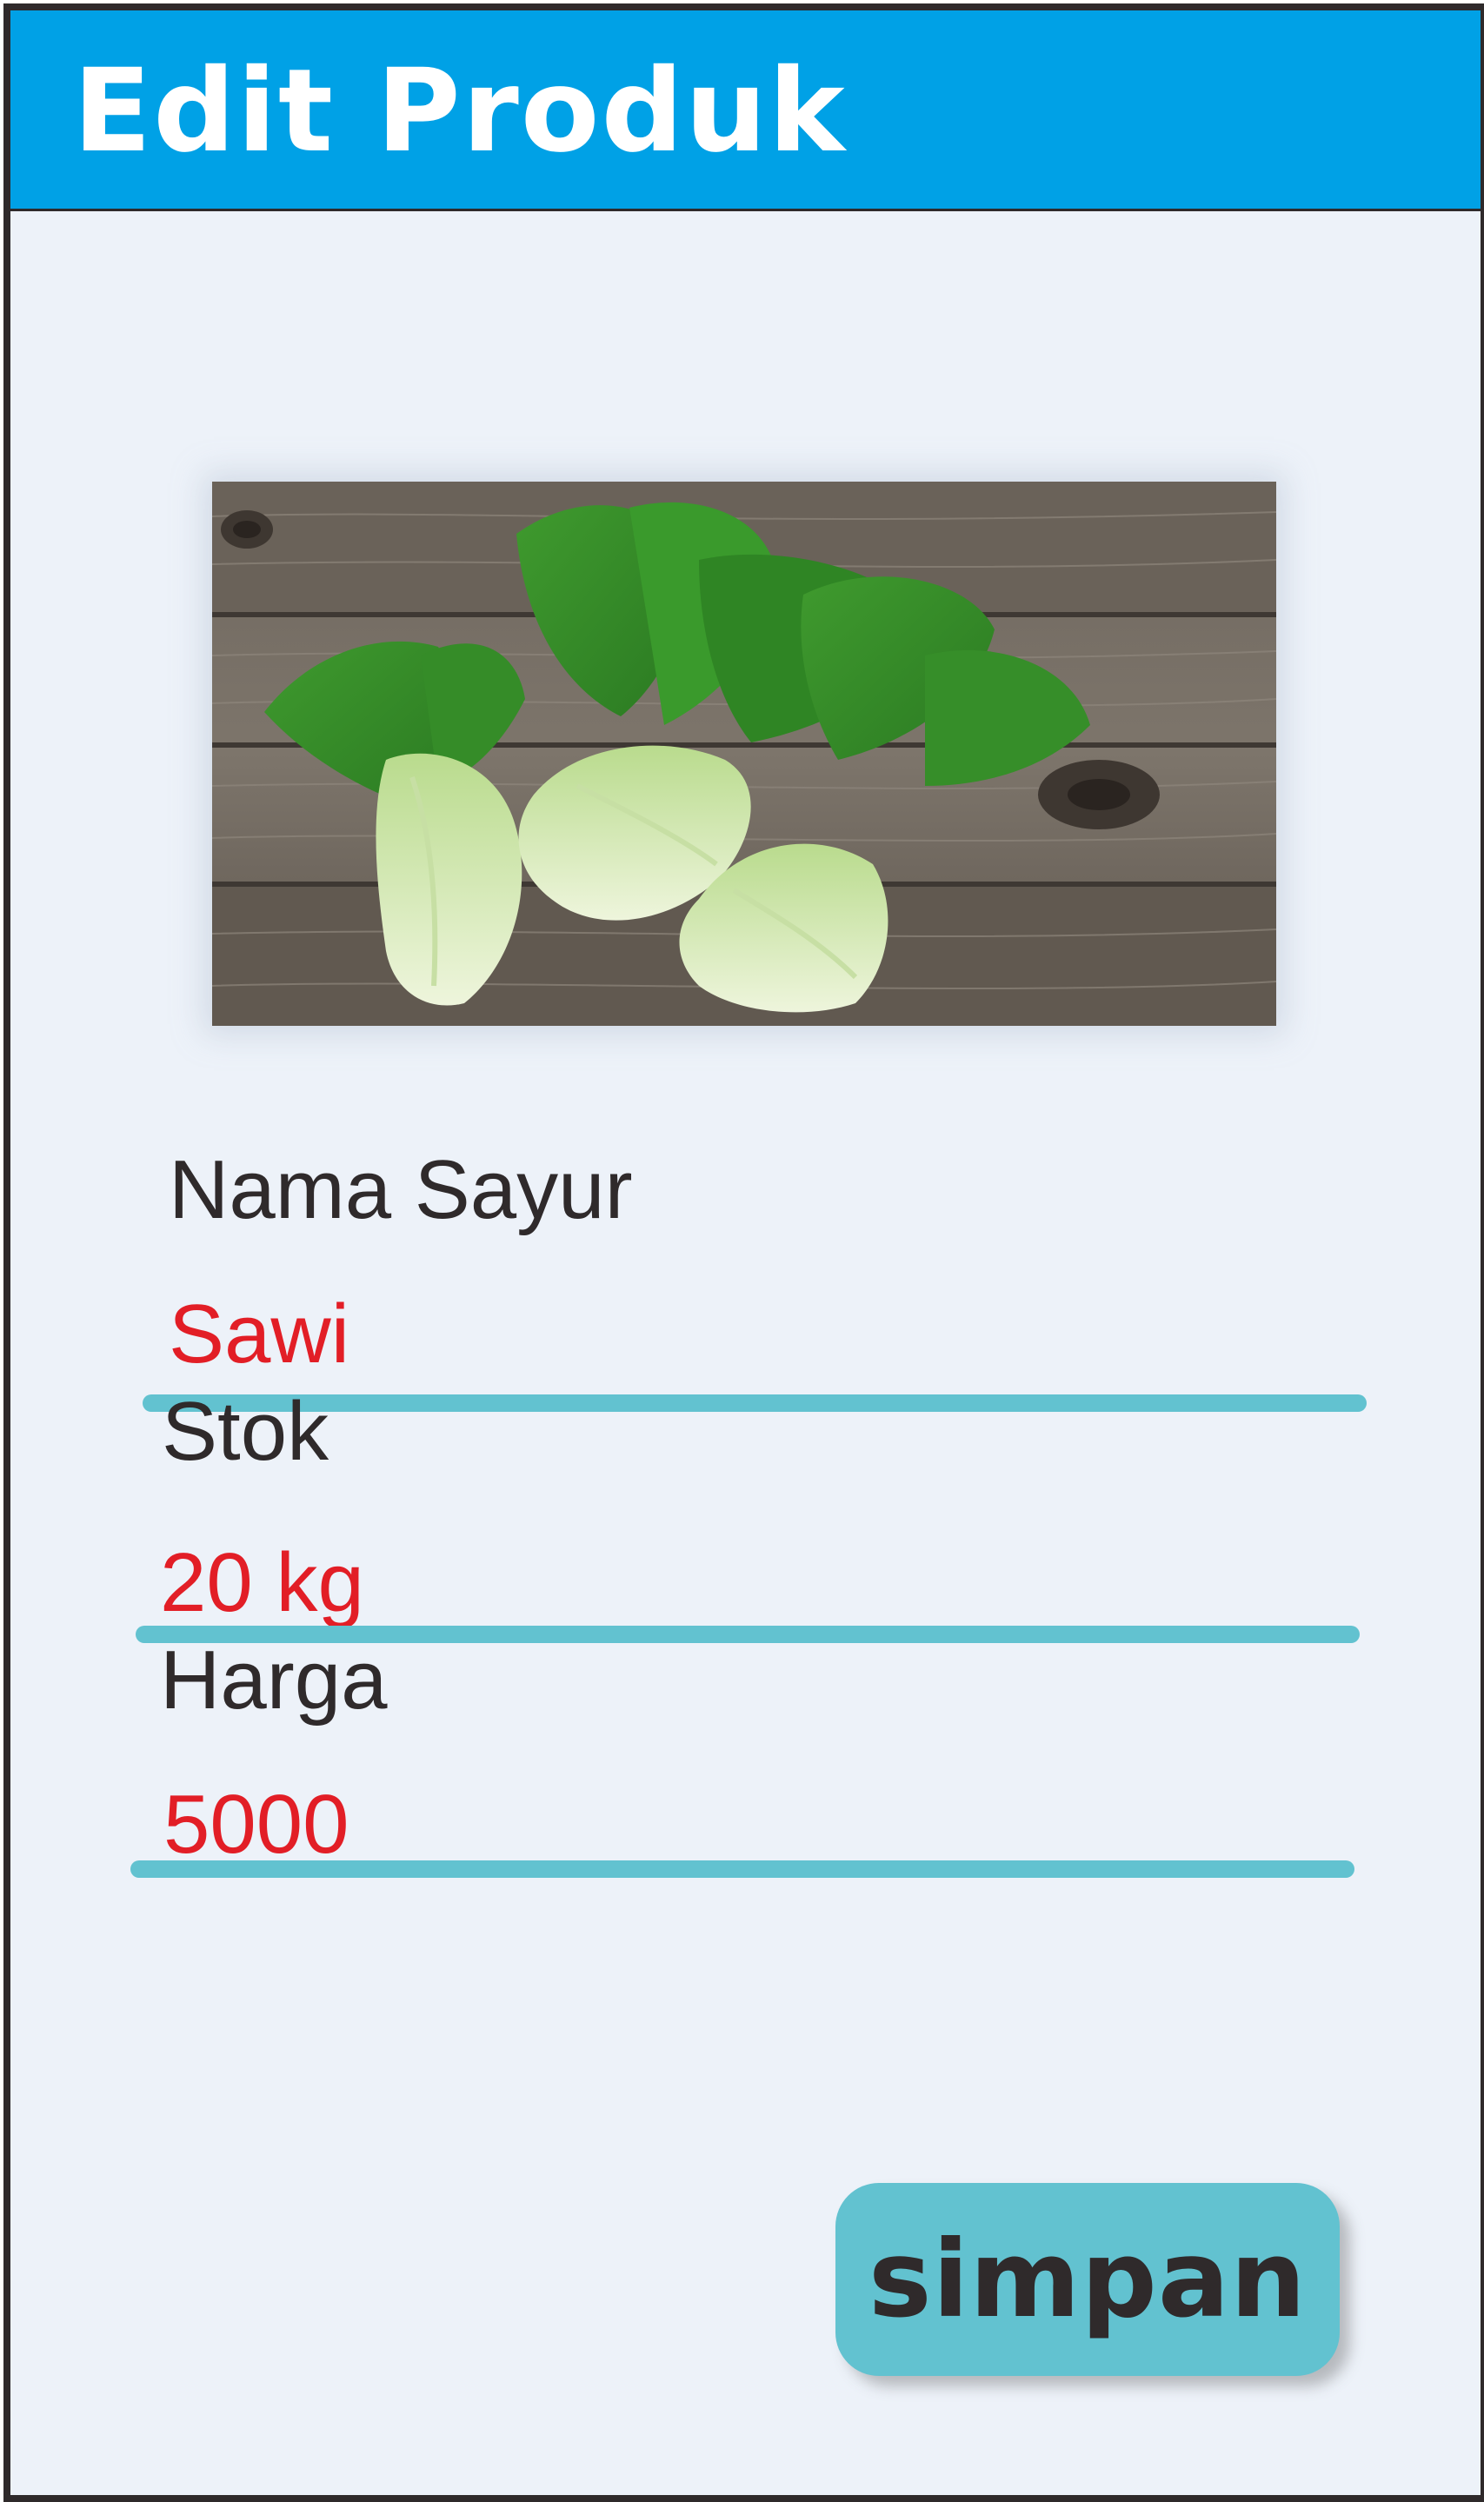 The height and width of the screenshot is (2502, 1484). I want to click on save-button: simpan, so click(1087, 2279).